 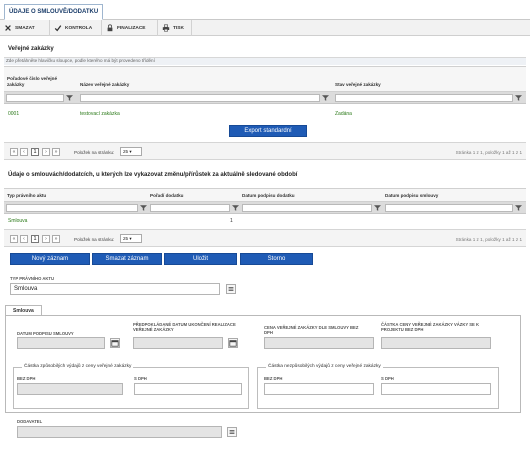 What do you see at coordinates (436, 343) in the screenshot?
I see `castka-field` at bounding box center [436, 343].